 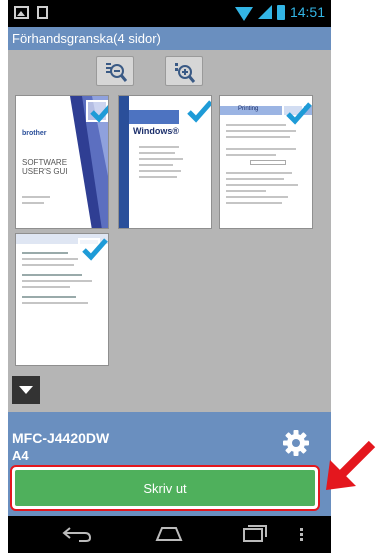 I want to click on page-title: Förhandsgranska(4 sidor), so click(x=86, y=38).